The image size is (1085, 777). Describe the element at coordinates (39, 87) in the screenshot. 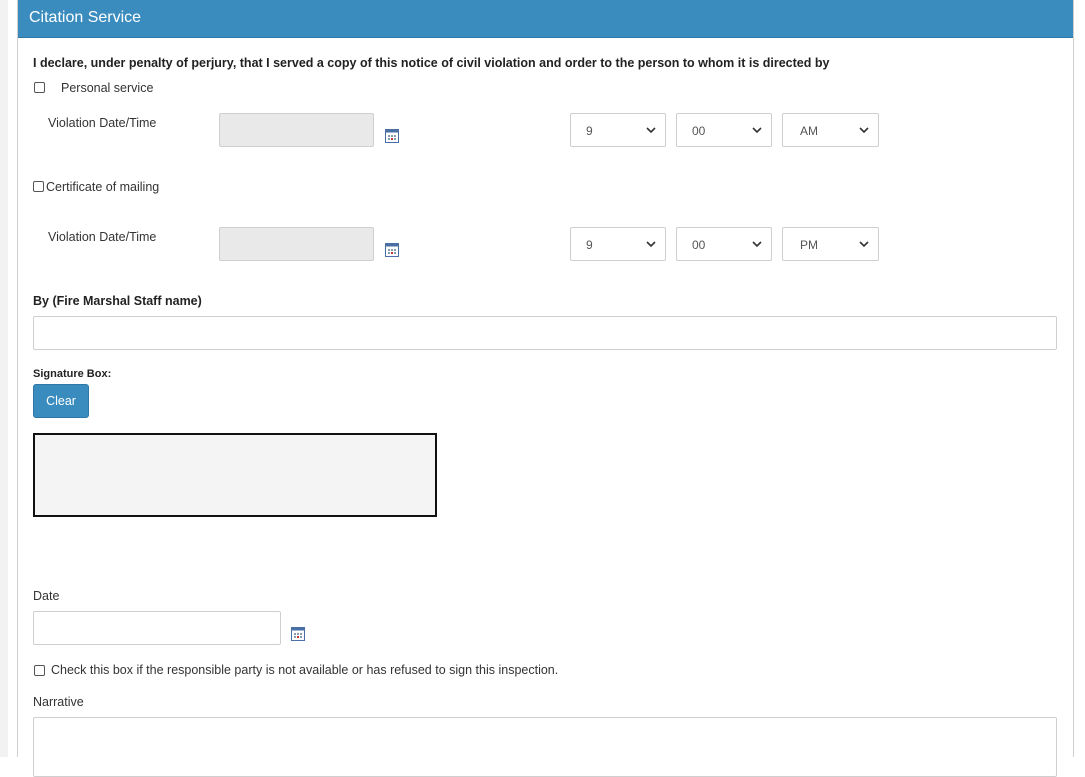

I see `personal-service-checkbox` at that location.